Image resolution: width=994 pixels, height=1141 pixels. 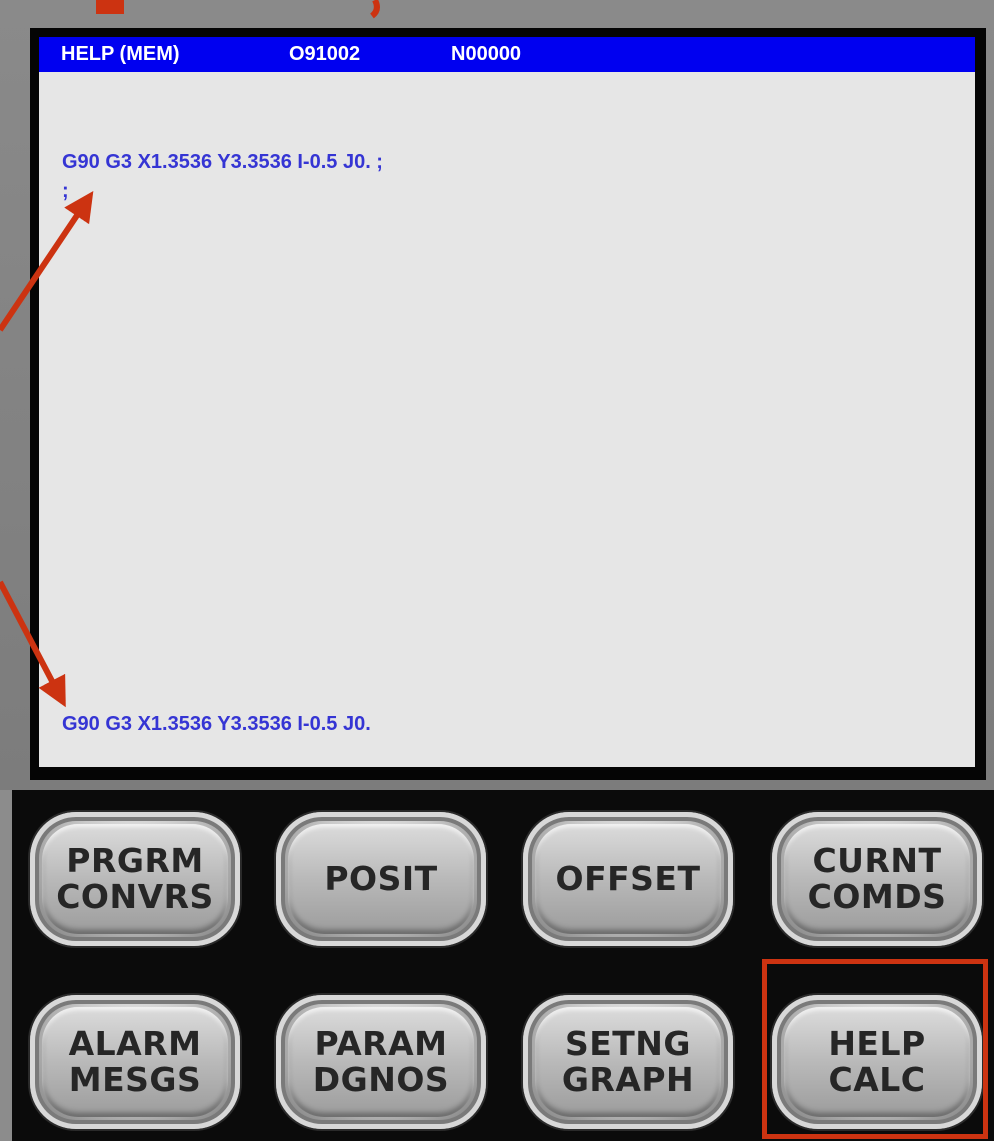 I want to click on arrow-to-input-buffer, so click(x=33, y=644).